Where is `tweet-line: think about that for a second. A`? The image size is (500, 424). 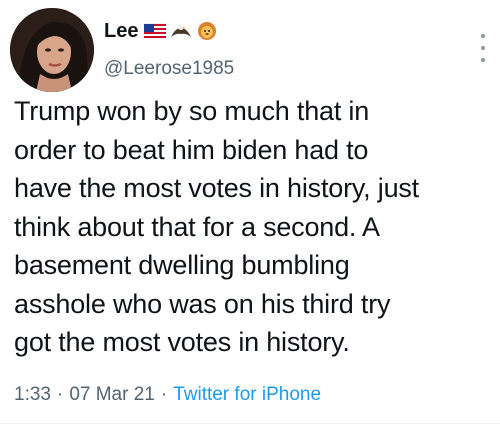
tweet-line: think about that for a second. A is located at coordinates (197, 226).